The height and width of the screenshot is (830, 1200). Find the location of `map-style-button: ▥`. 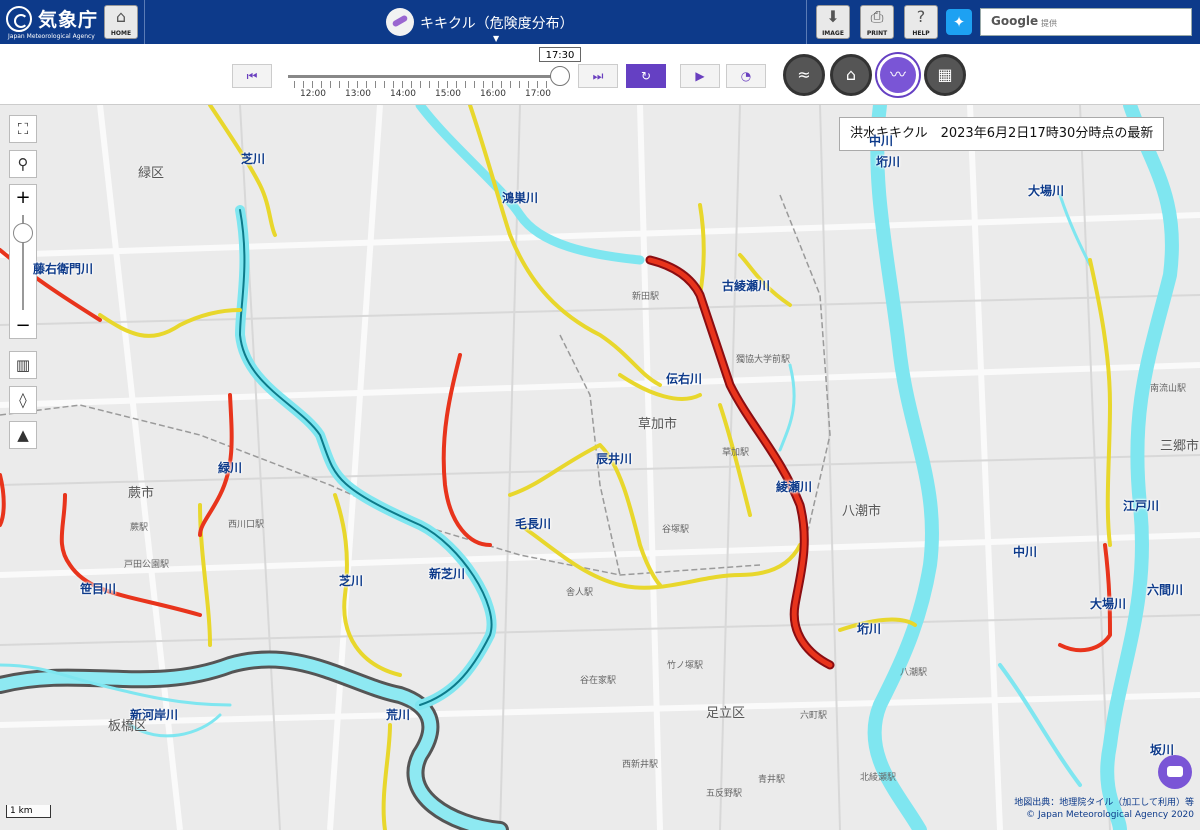

map-style-button: ▥ is located at coordinates (23, 365).